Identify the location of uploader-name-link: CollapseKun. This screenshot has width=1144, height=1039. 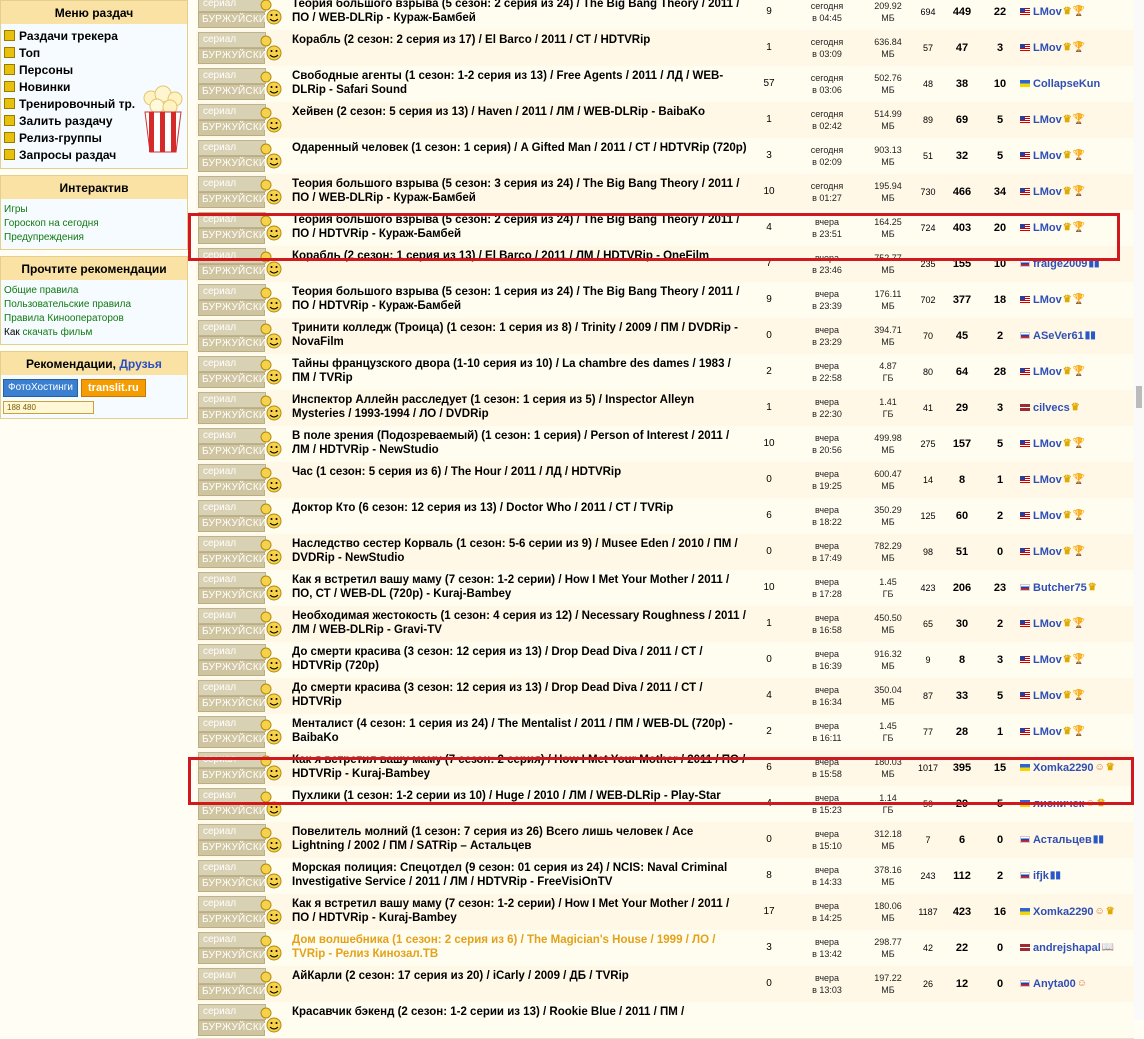
(1066, 84).